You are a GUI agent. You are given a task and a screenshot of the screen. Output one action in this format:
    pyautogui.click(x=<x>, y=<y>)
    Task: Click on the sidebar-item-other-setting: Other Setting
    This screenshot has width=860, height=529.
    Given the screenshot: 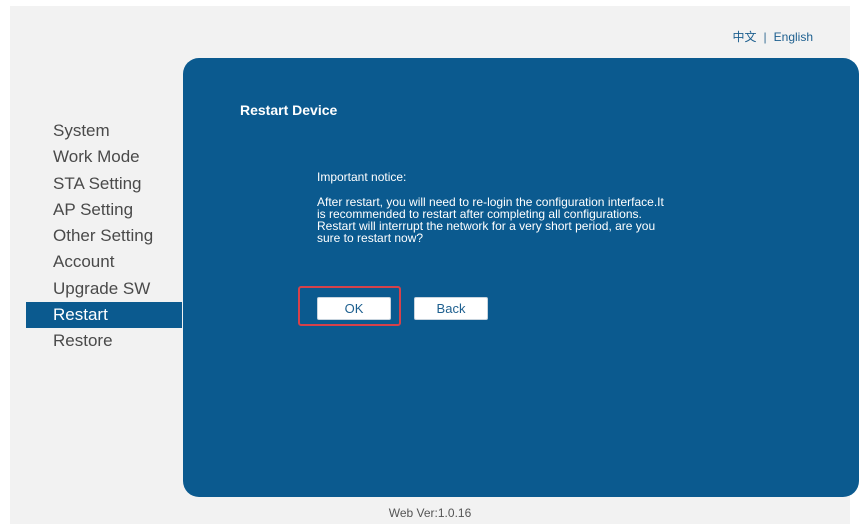 What is the action you would take?
    pyautogui.click(x=104, y=236)
    